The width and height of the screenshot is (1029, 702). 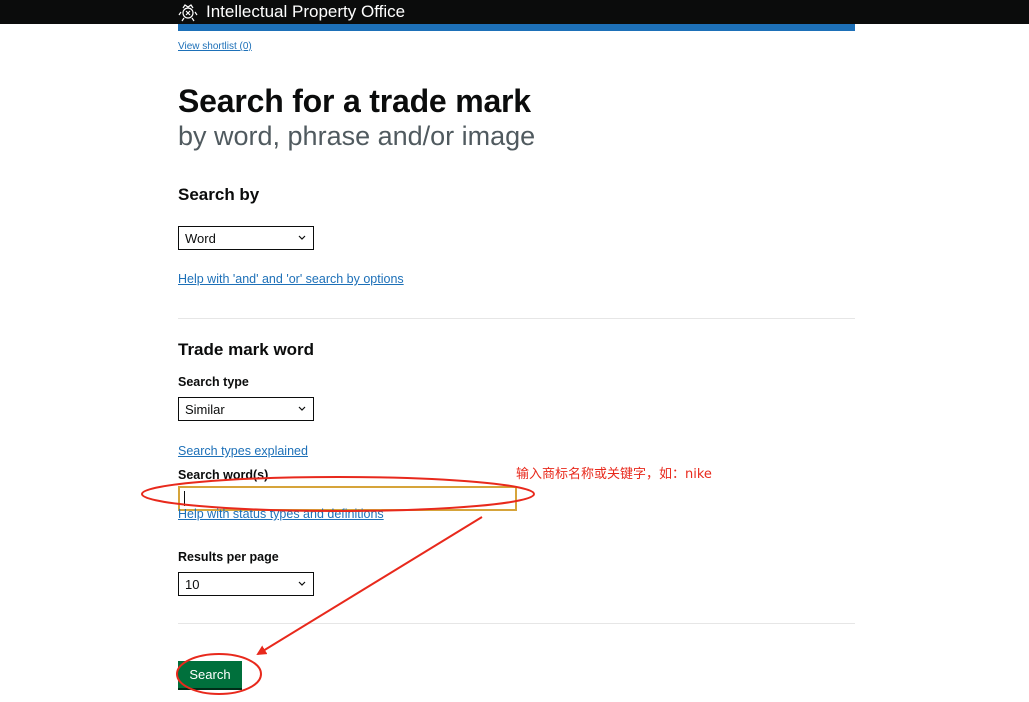 I want to click on search-type-label: Search type, so click(x=213, y=382).